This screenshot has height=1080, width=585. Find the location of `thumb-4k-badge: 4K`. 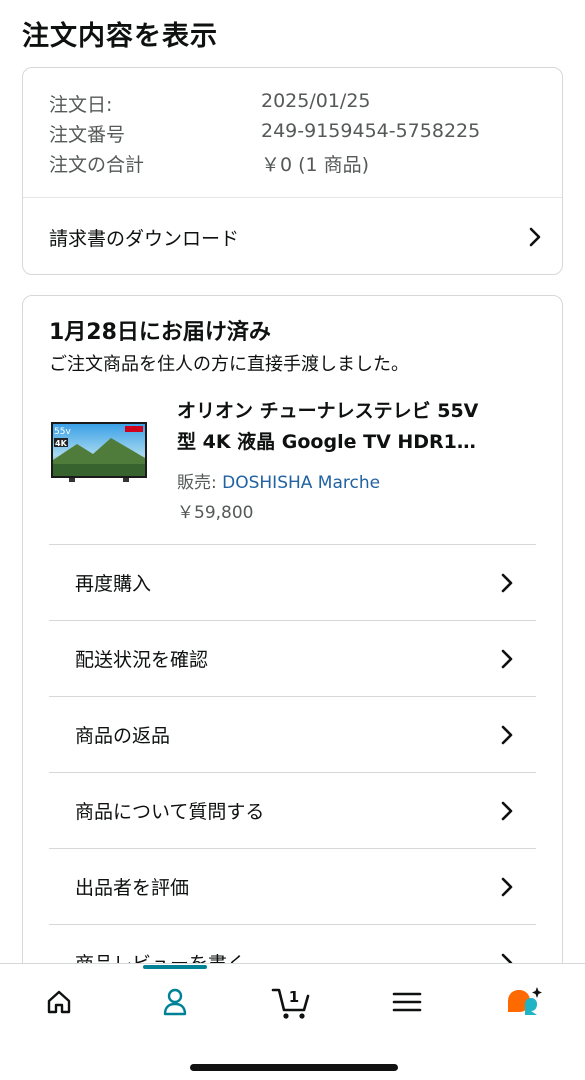

thumb-4k-badge: 4K is located at coordinates (61, 443).